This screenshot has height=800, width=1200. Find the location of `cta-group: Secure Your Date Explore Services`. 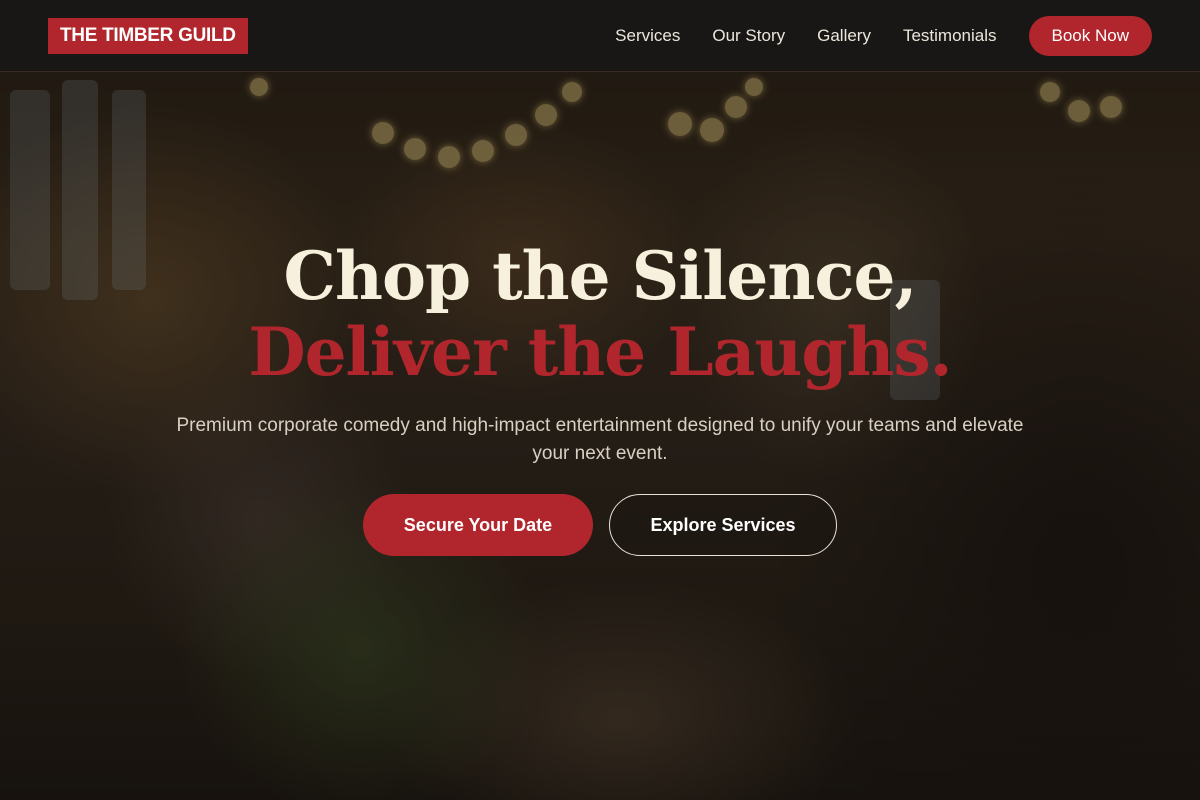

cta-group: Secure Your Date Explore Services is located at coordinates (600, 525).